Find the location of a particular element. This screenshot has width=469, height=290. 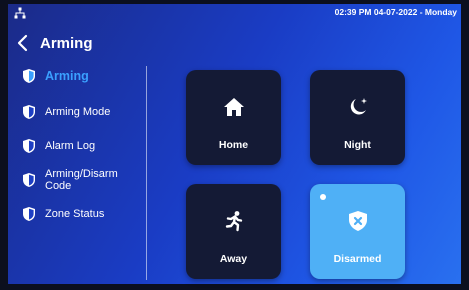

mode-disarmed-button: Disarmed is located at coordinates (357, 231).